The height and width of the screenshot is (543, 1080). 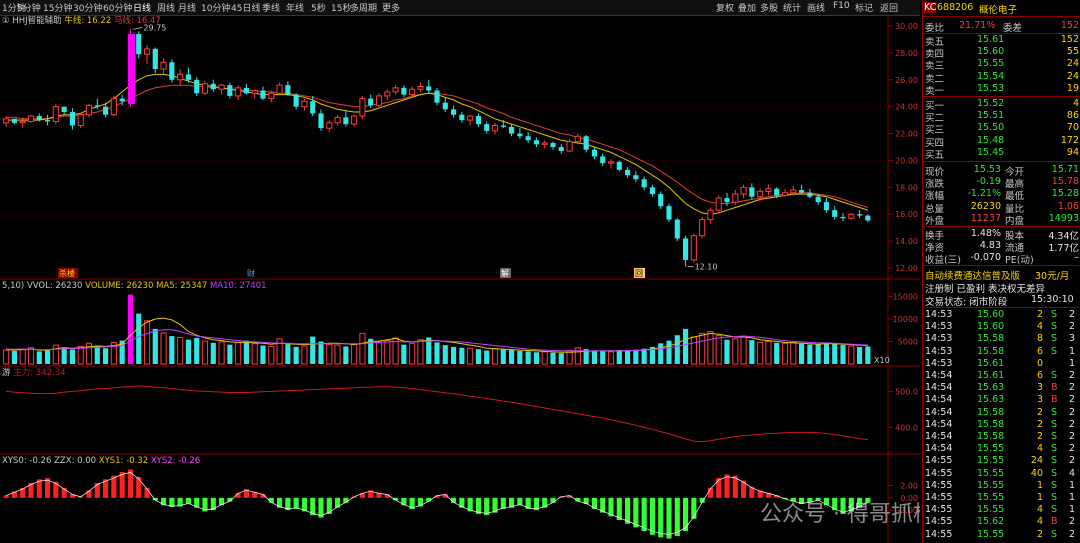 What do you see at coordinates (391, 7) in the screenshot?
I see `timeframe-tab: 更多` at bounding box center [391, 7].